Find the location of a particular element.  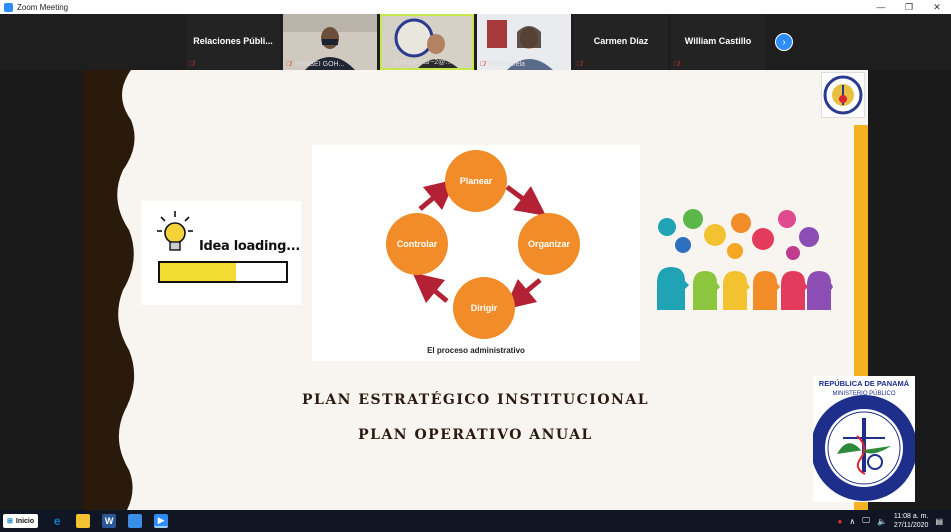

next-participants-button: › is located at coordinates (784, 42).